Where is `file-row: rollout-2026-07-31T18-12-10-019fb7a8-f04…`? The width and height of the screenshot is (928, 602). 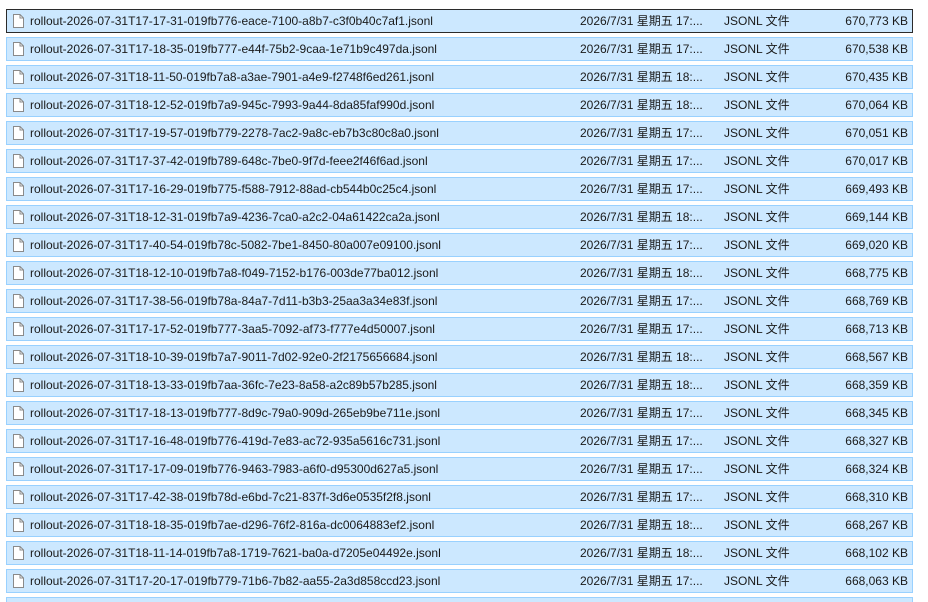
file-row: rollout-2026-07-31T18-12-10-019fb7a8-f04… is located at coordinates (459, 273).